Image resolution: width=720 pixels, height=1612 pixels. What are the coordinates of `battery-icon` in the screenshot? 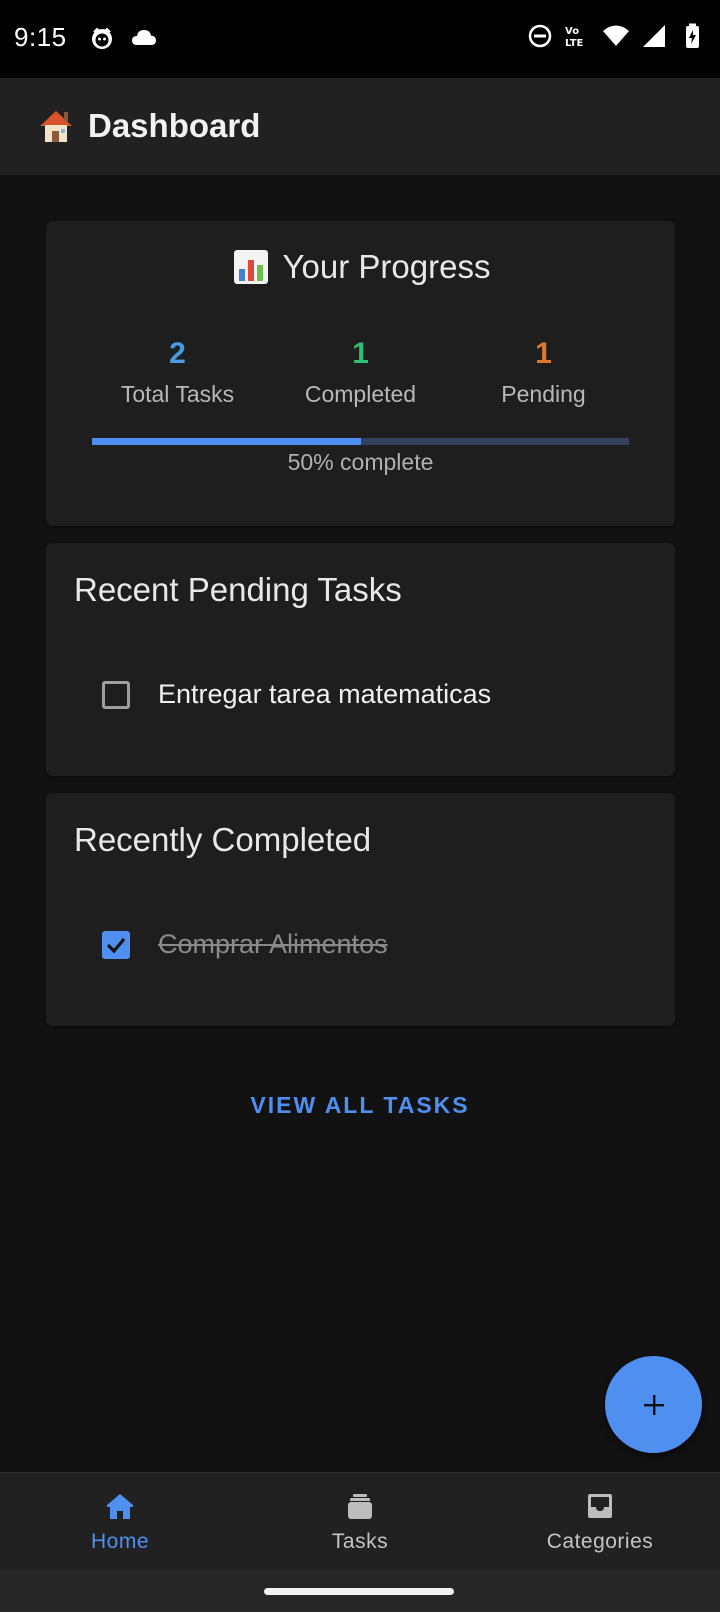 It's located at (692, 35).